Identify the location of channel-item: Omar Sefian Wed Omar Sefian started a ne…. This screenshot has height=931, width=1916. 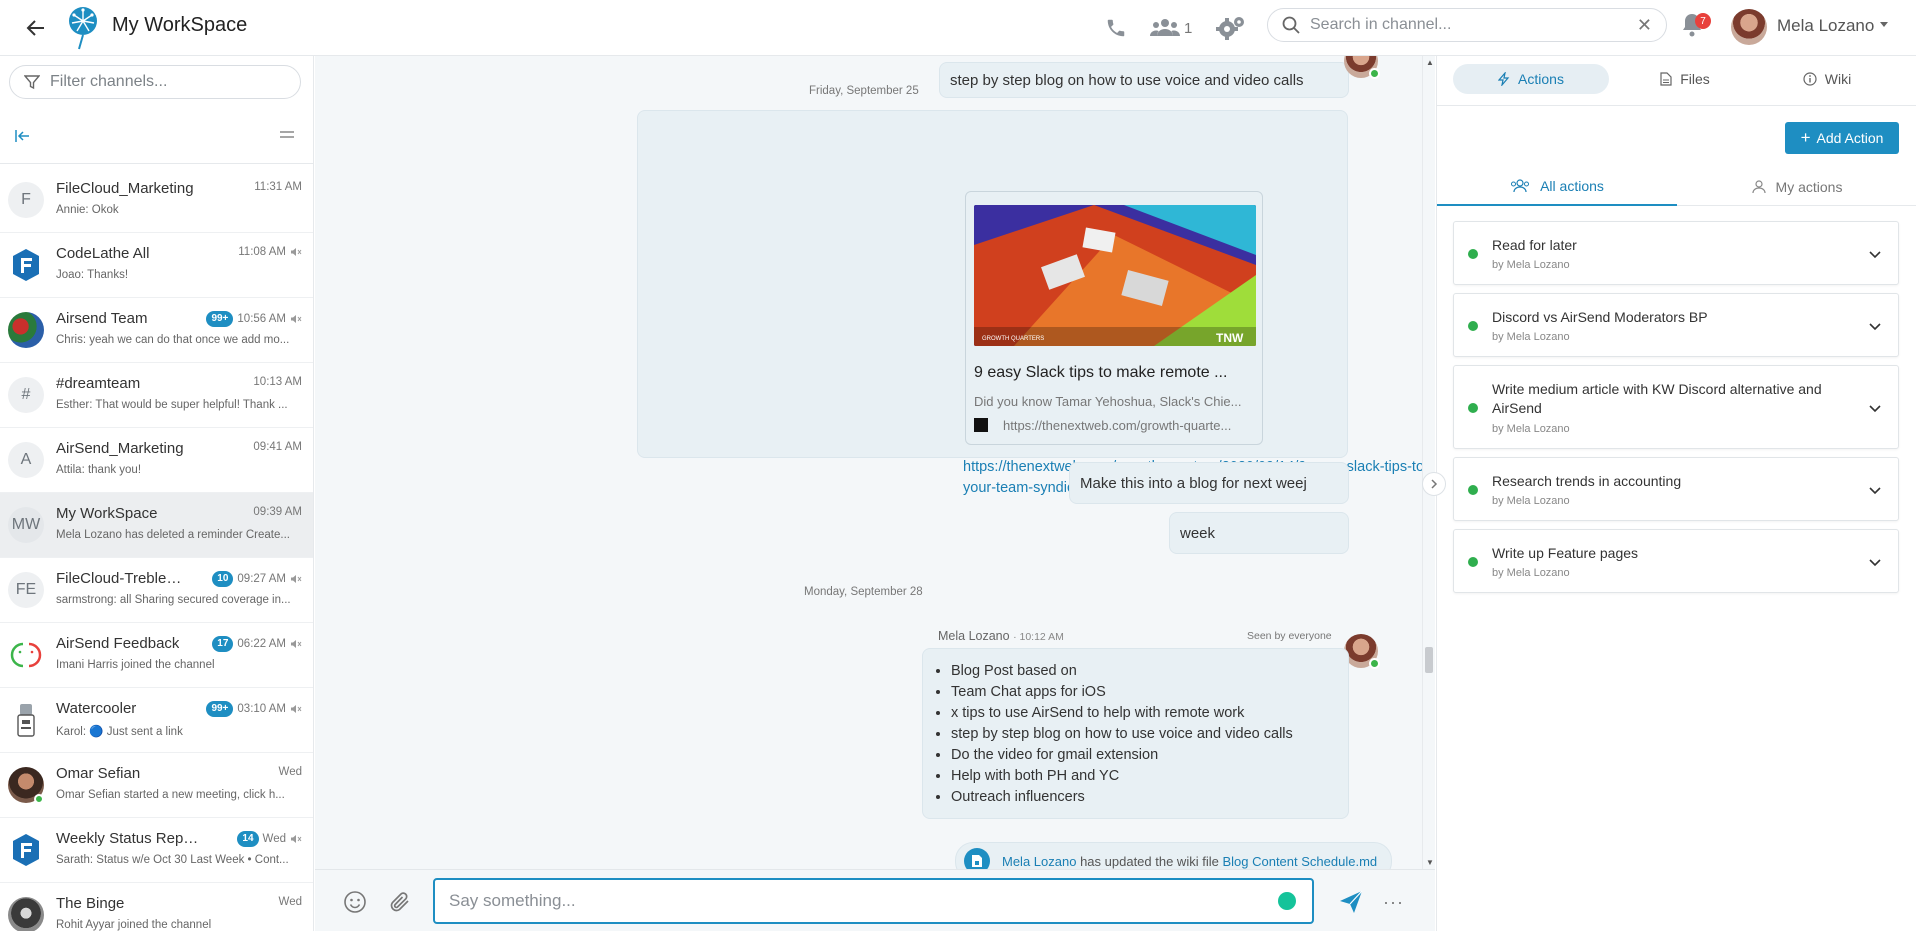
(156, 785).